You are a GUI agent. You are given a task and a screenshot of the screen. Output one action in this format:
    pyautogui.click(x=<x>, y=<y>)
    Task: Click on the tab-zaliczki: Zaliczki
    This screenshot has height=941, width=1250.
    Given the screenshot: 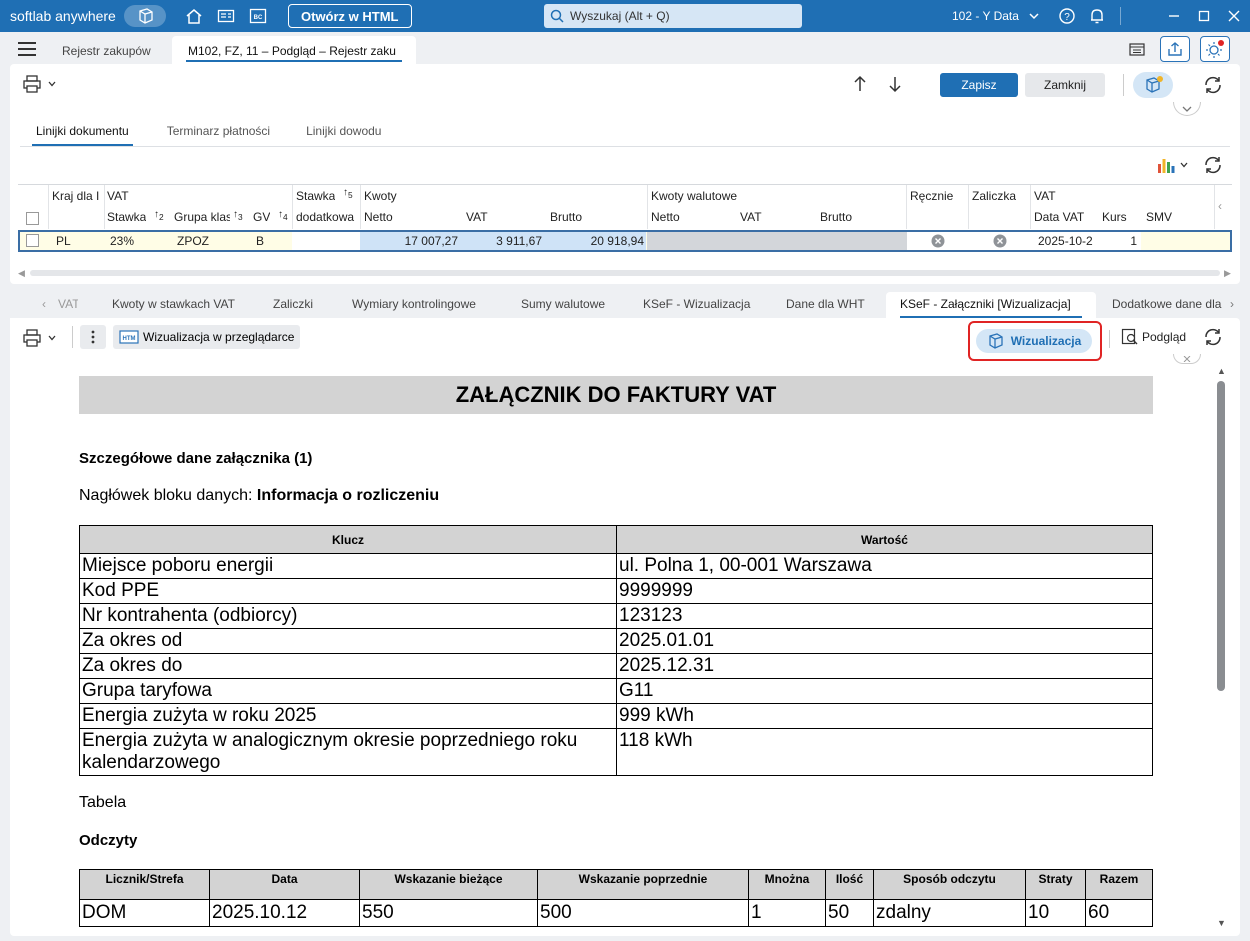 What is the action you would take?
    pyautogui.click(x=293, y=305)
    